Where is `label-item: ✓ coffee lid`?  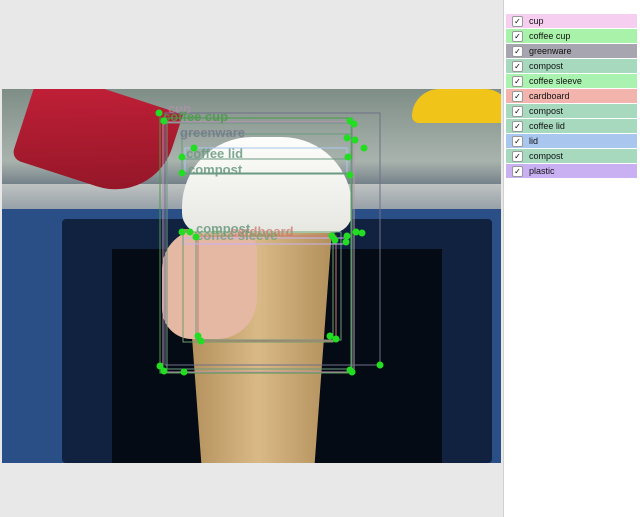
label-item: ✓ coffee lid is located at coordinates (571, 126).